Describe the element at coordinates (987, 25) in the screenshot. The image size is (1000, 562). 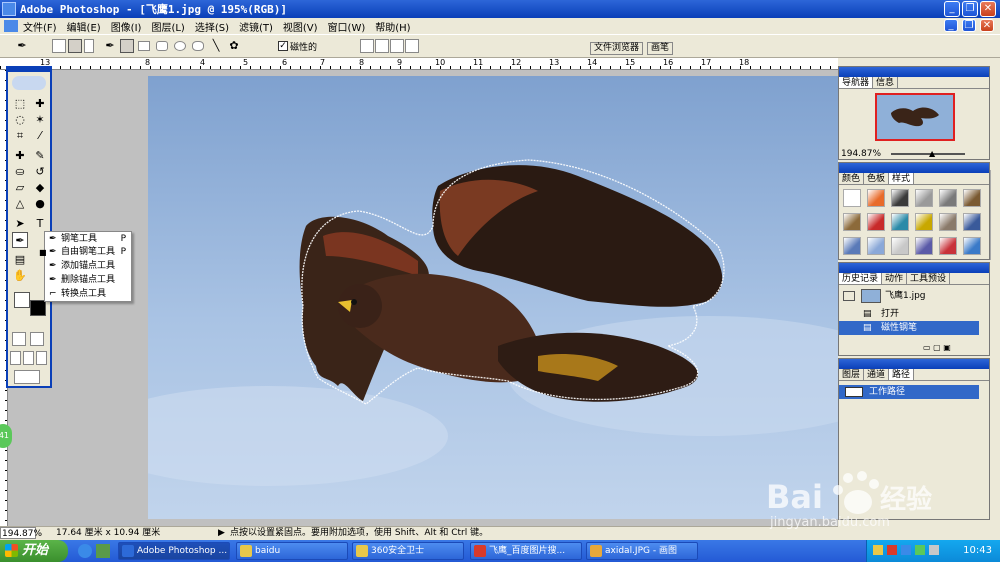
I see `doc-close-button: ✕` at that location.